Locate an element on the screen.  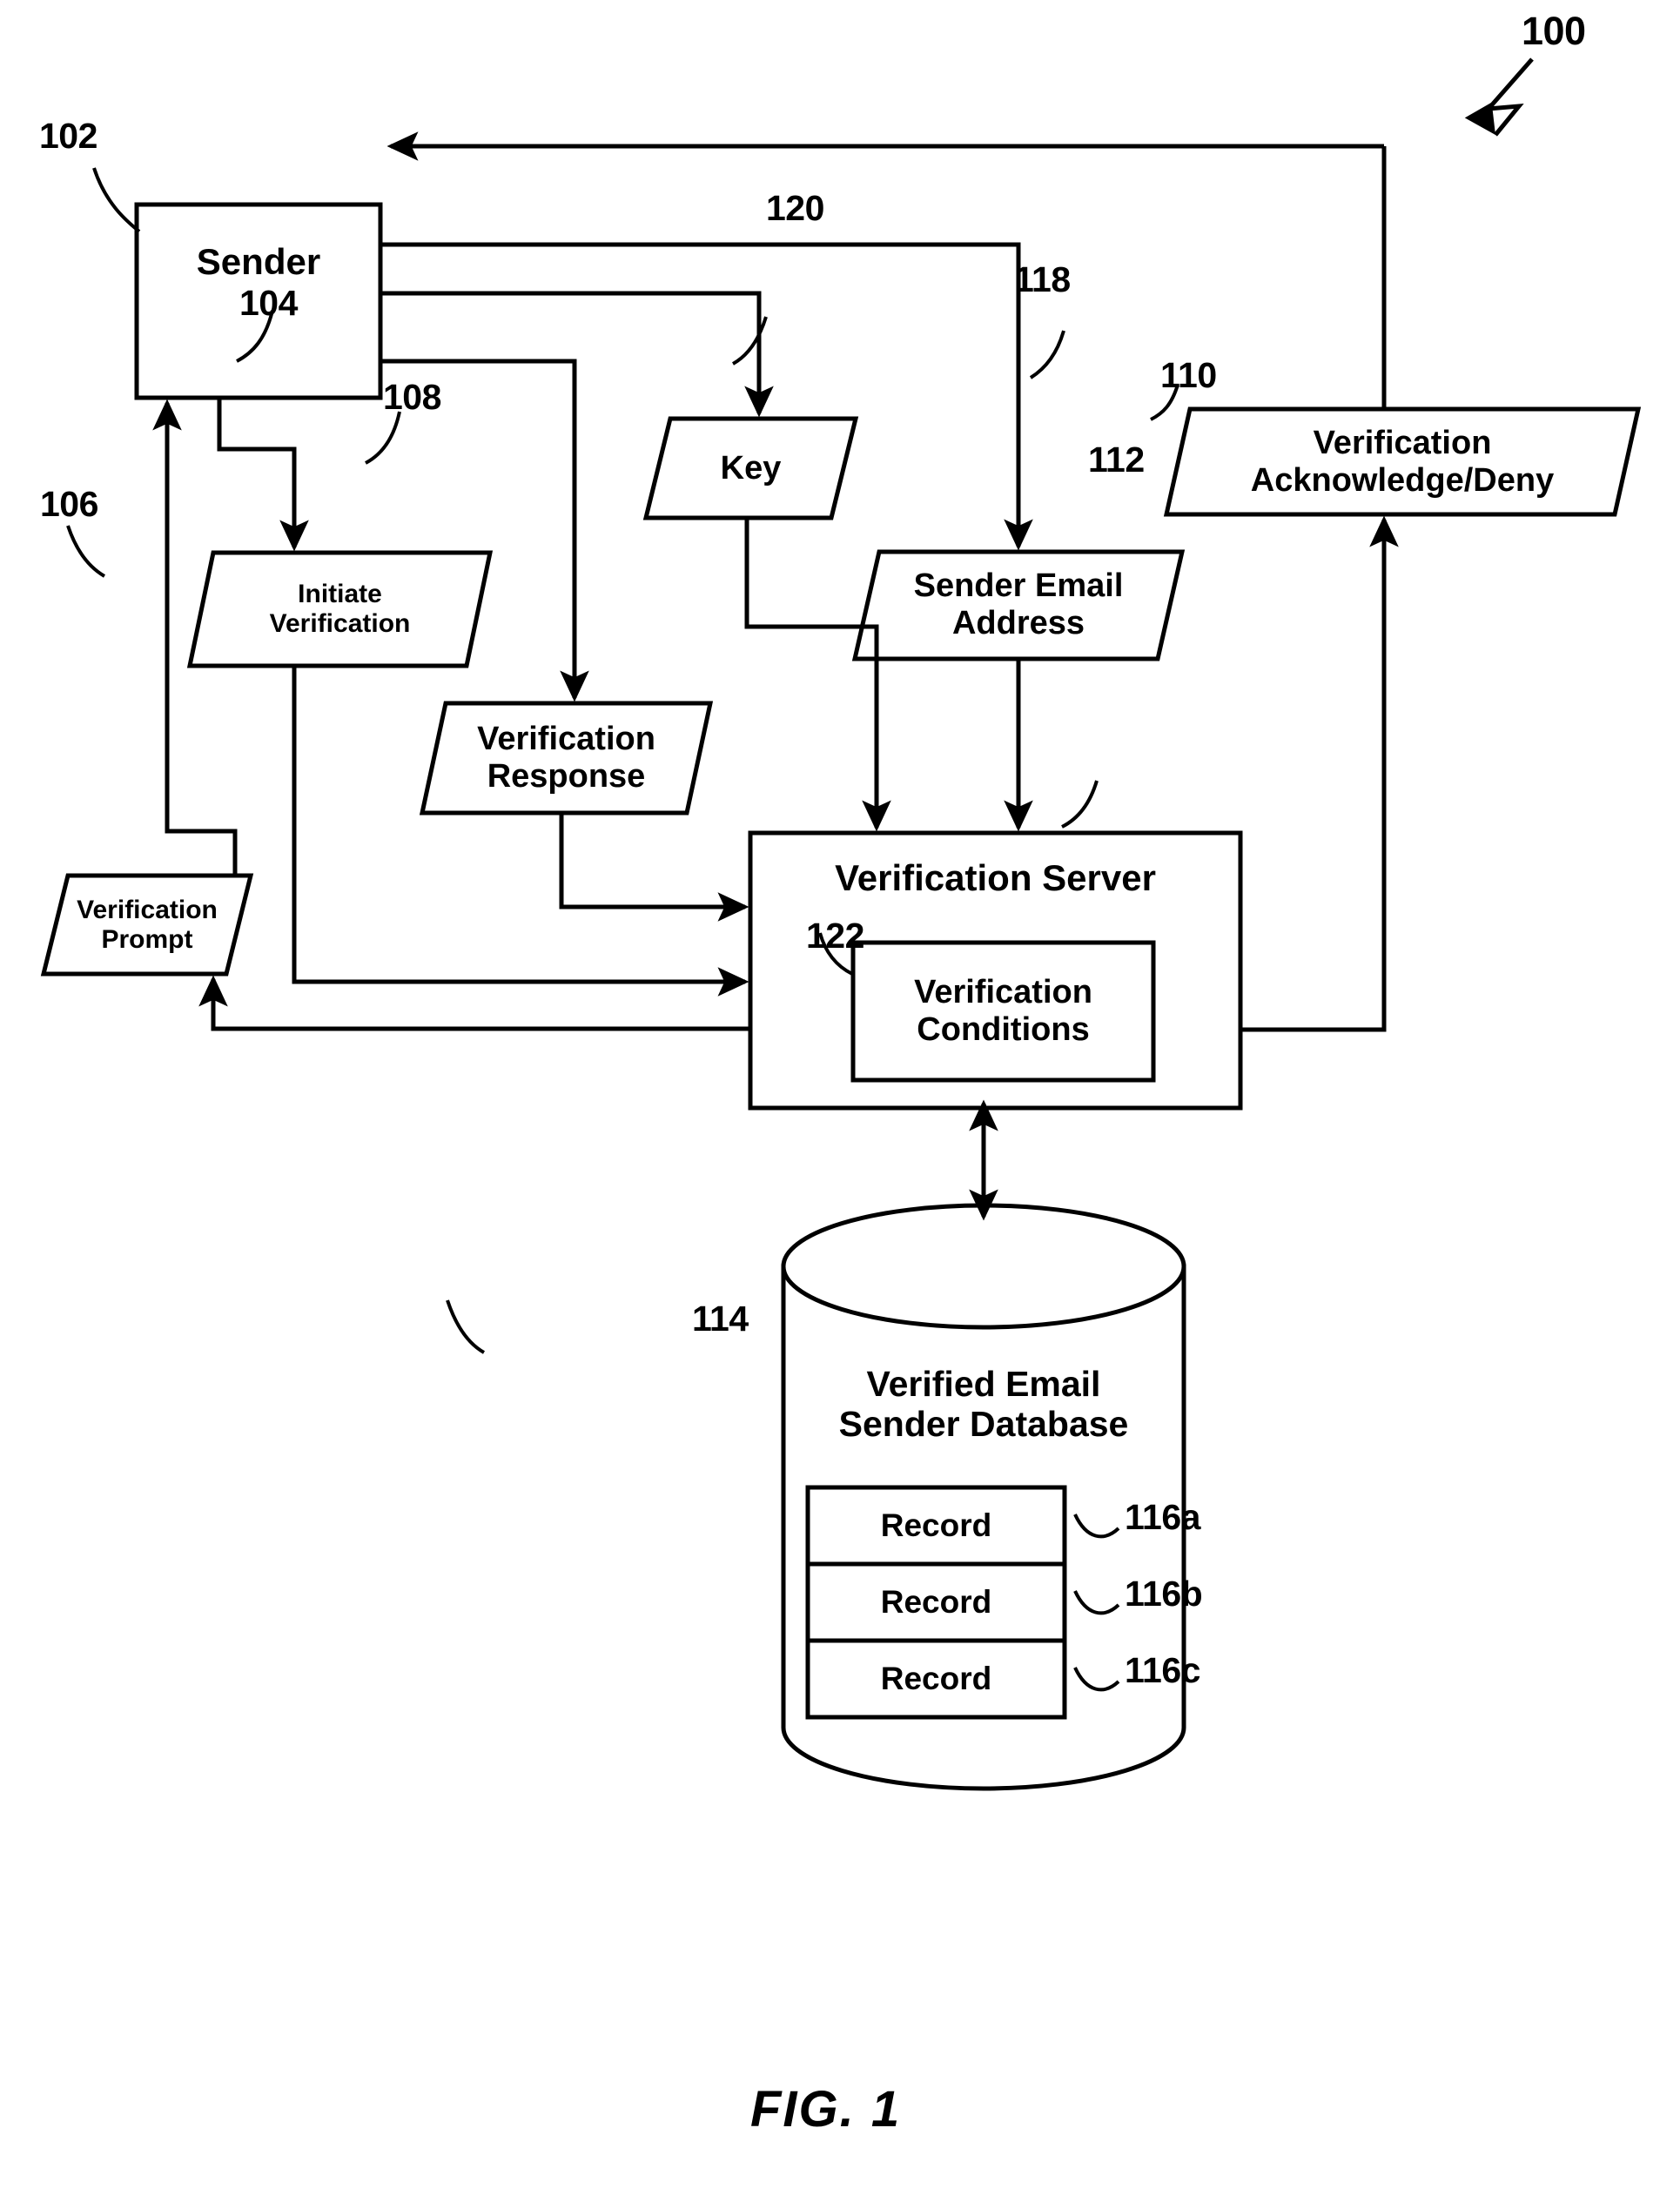
node-server-label: Verification Server is located at coordinates (995, 878).